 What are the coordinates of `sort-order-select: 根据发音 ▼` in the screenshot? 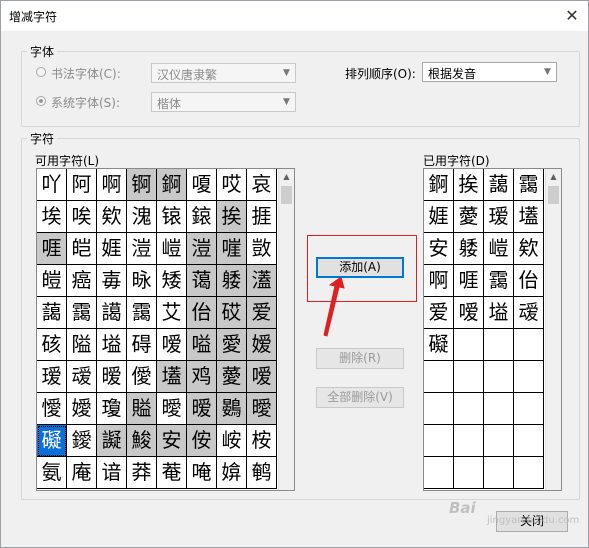 It's located at (489, 72).